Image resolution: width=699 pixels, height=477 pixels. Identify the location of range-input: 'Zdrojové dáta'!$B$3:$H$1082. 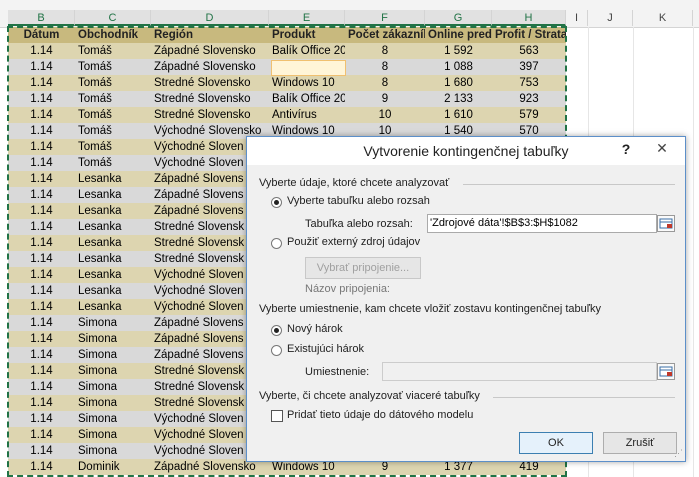
(542, 223).